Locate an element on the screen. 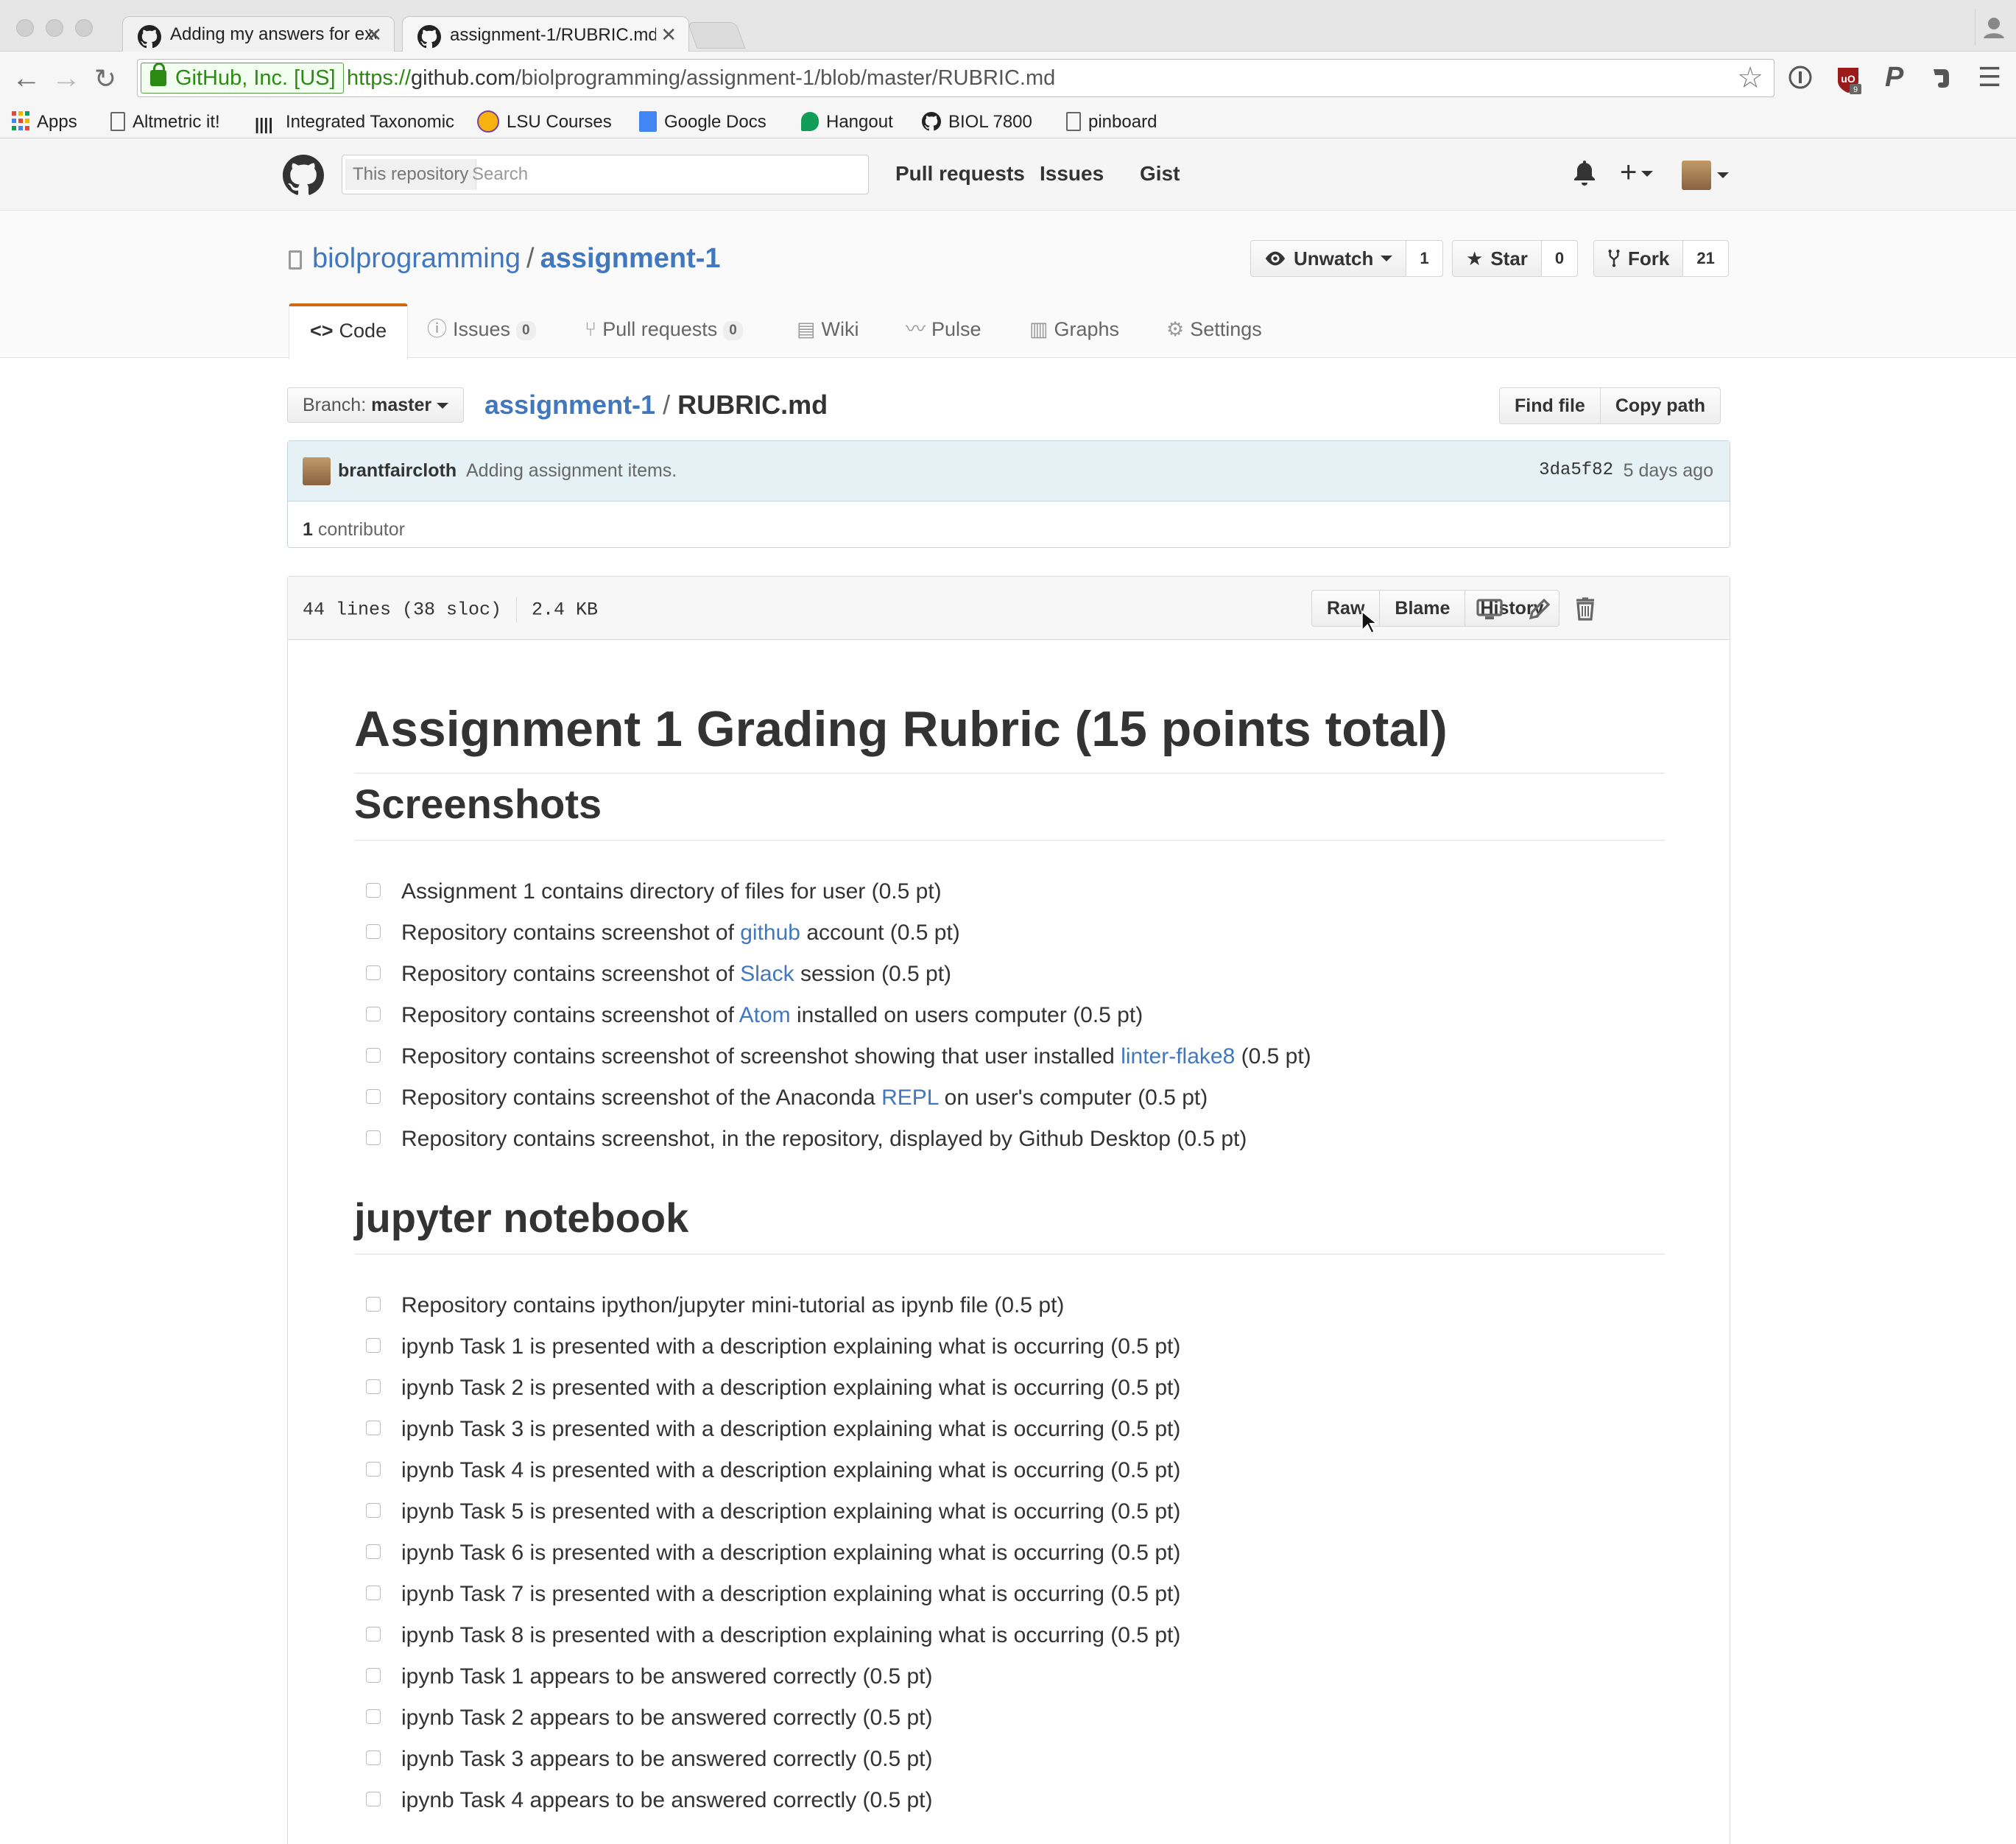 The height and width of the screenshot is (1844, 2016). profile-icon is located at coordinates (1993, 27).